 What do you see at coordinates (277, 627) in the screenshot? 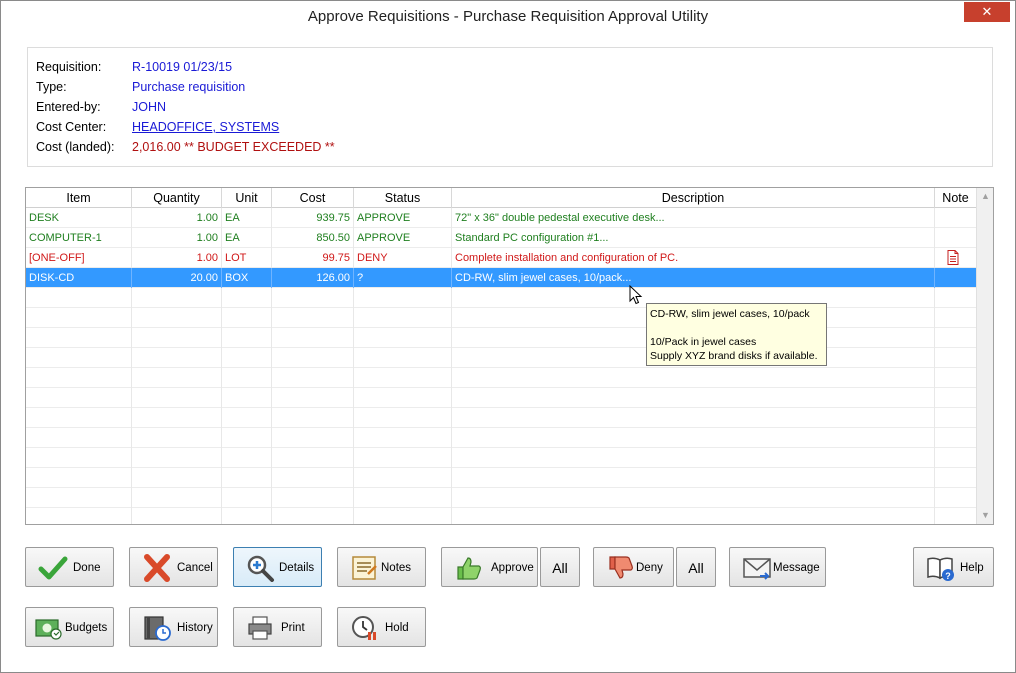
I see `print-button: Print` at bounding box center [277, 627].